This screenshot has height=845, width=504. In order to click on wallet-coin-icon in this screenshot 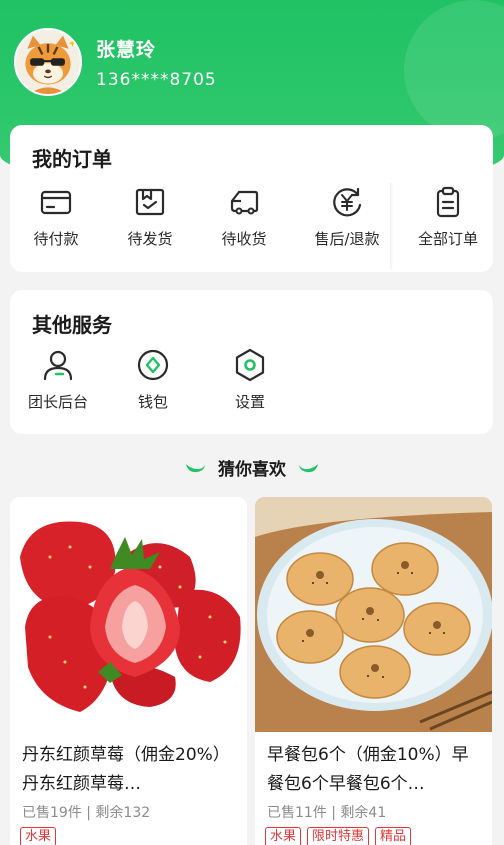, I will do `click(153, 365)`.